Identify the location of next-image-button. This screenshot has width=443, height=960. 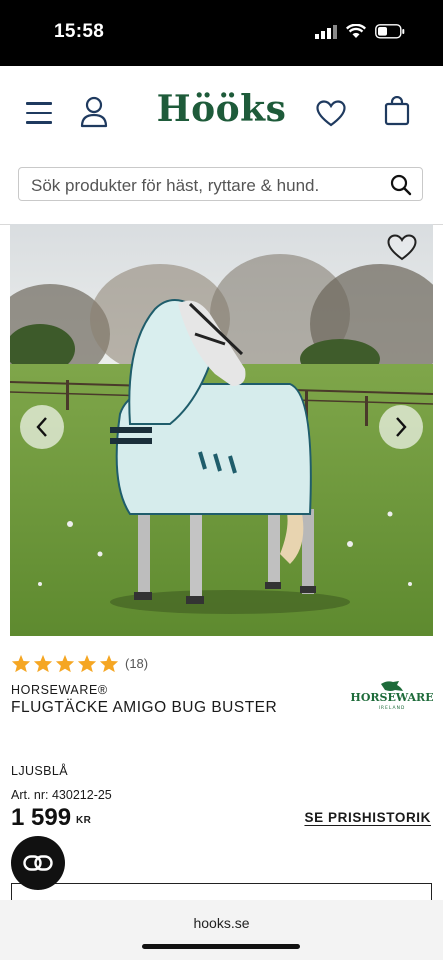
(401, 427).